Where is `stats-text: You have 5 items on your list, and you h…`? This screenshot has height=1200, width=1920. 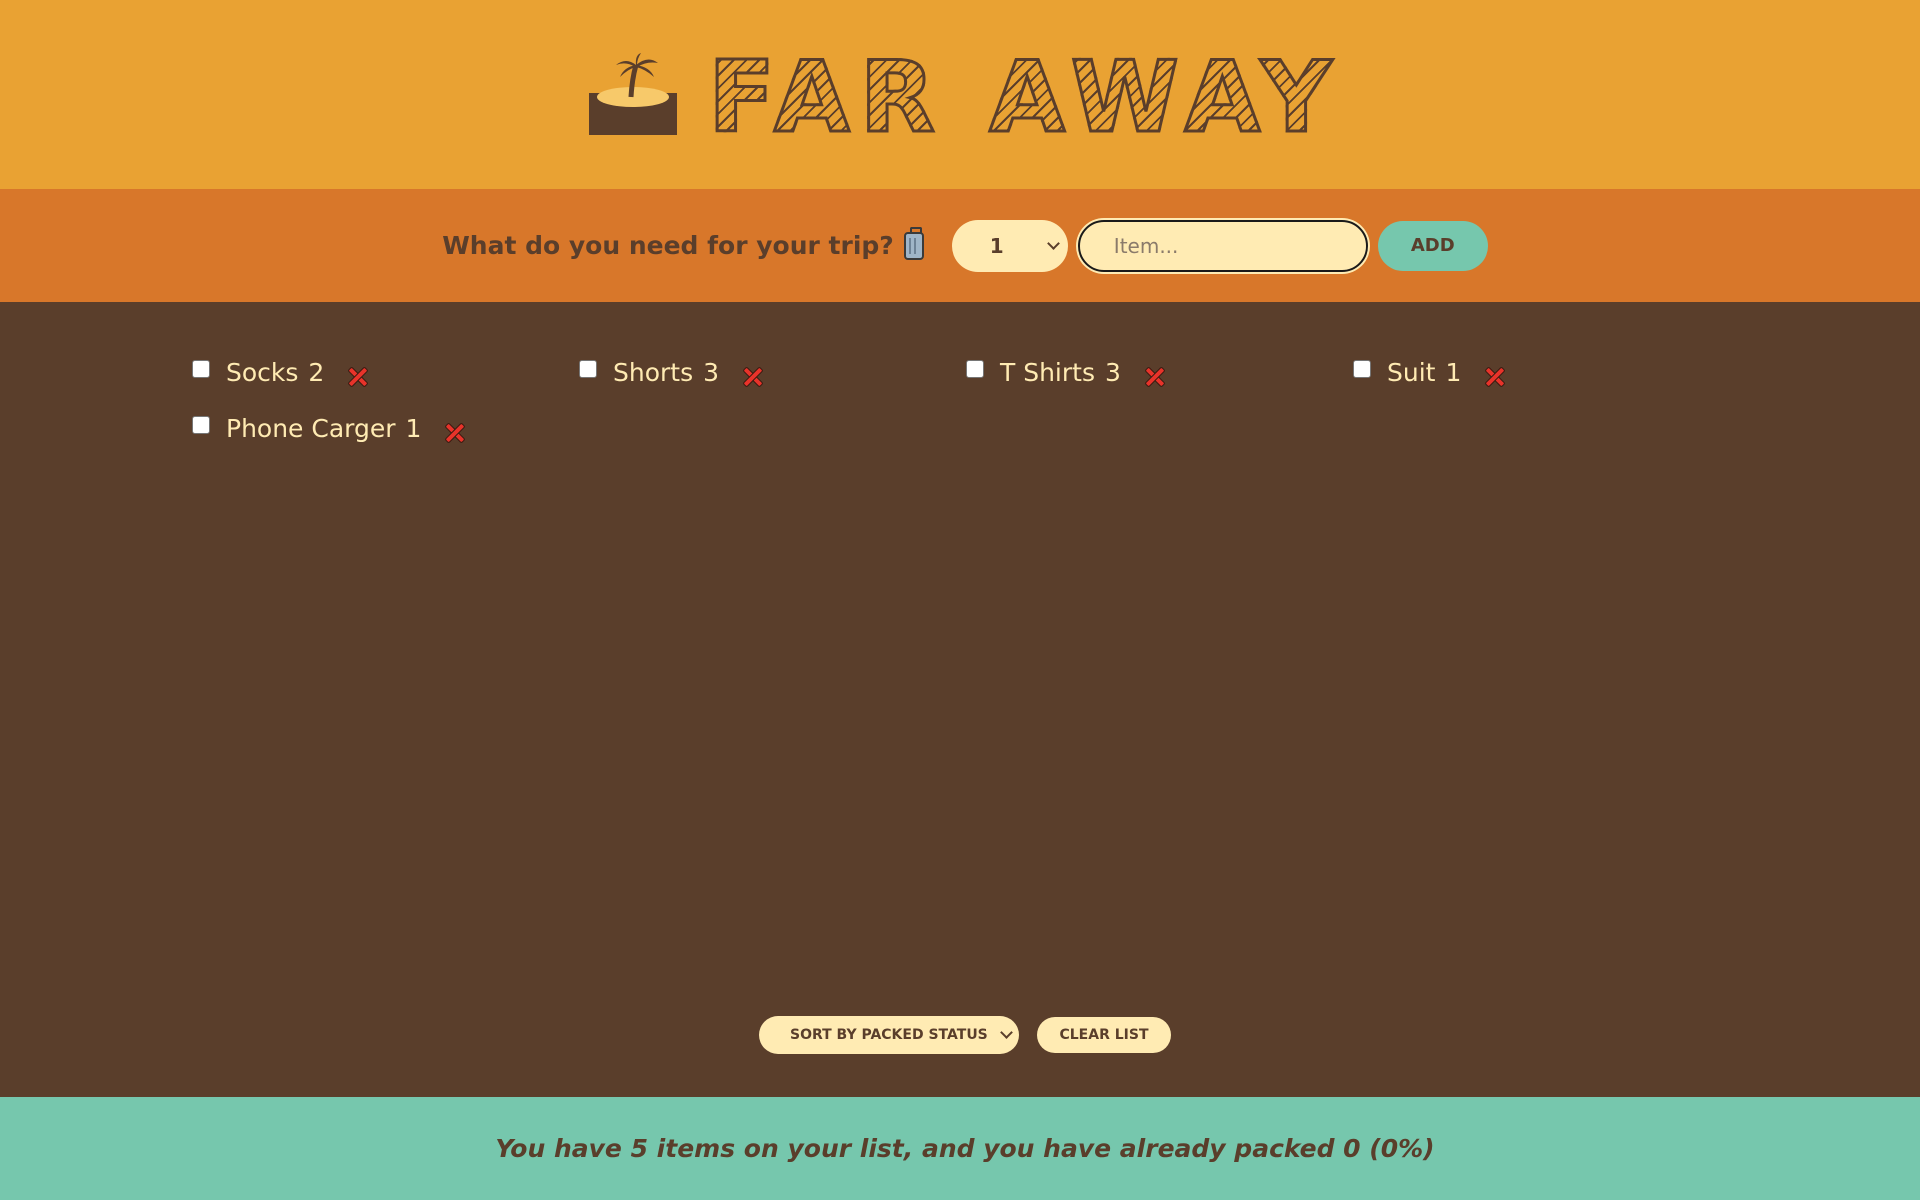
stats-text: You have 5 items on your list, and you h… is located at coordinates (965, 1148).